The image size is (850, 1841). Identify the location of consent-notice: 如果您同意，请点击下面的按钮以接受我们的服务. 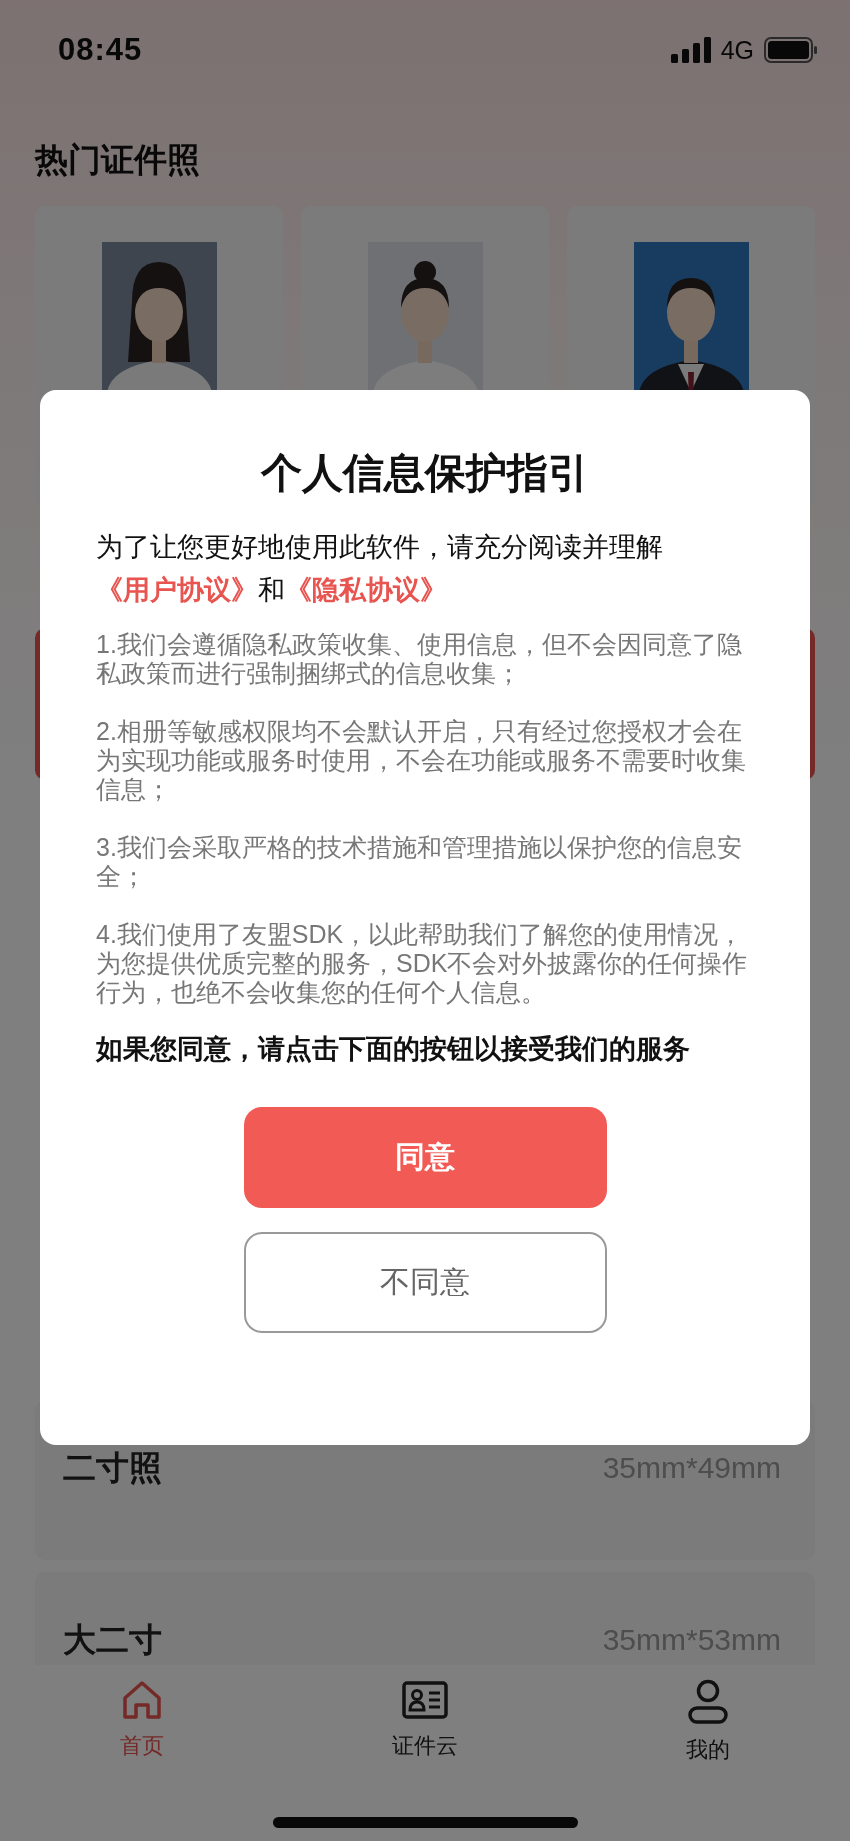
(393, 1049).